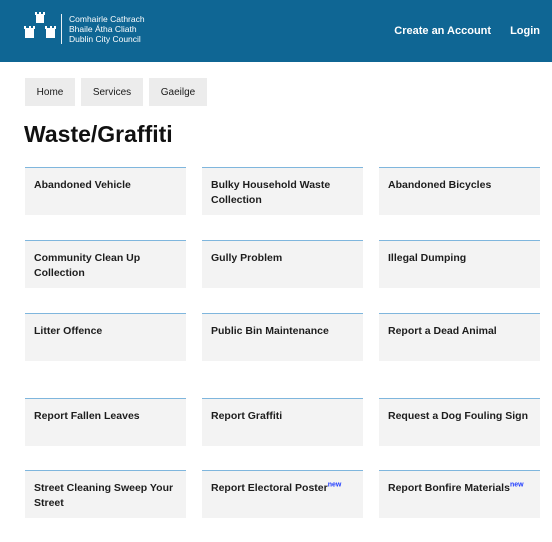 The image size is (552, 542). I want to click on login-link: Login, so click(525, 31).